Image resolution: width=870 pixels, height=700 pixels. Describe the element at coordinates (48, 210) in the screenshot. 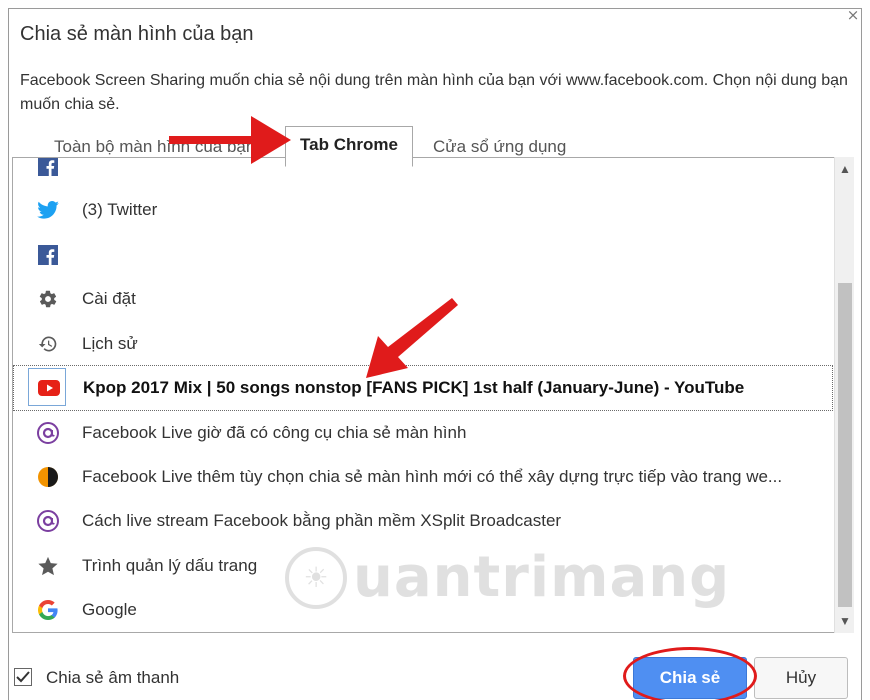

I see `twitter-icon` at that location.